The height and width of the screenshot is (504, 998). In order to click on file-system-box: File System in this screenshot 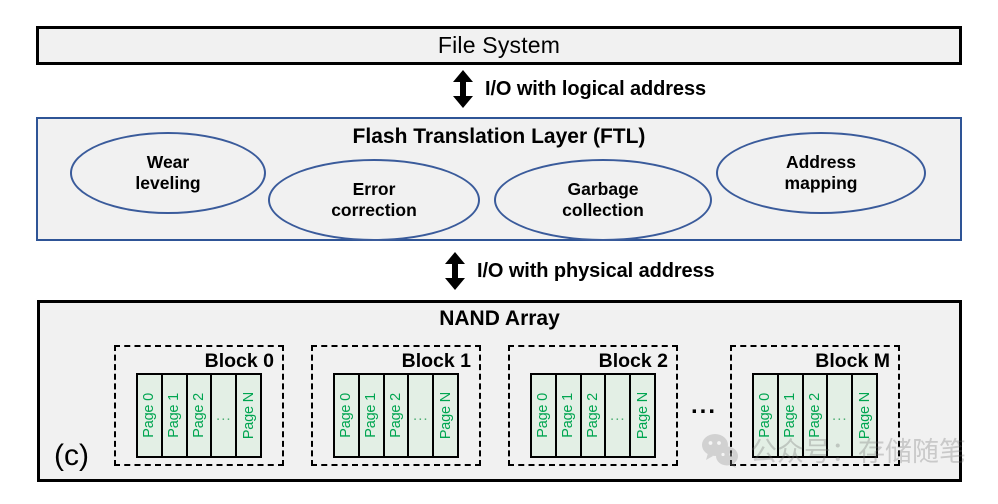, I will do `click(499, 45)`.